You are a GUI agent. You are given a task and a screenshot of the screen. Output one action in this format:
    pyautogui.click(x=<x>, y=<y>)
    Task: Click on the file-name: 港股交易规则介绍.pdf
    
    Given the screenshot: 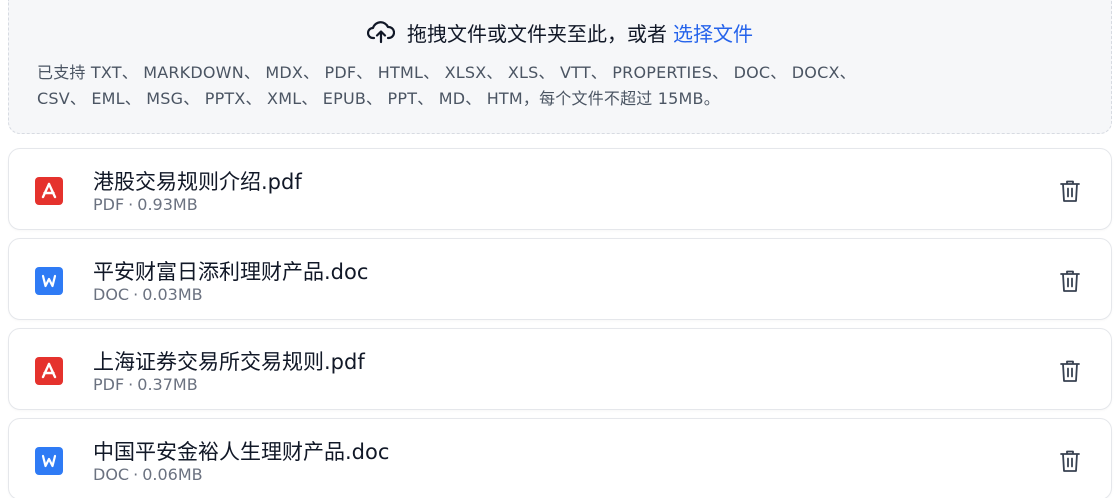 What is the action you would take?
    pyautogui.click(x=197, y=182)
    